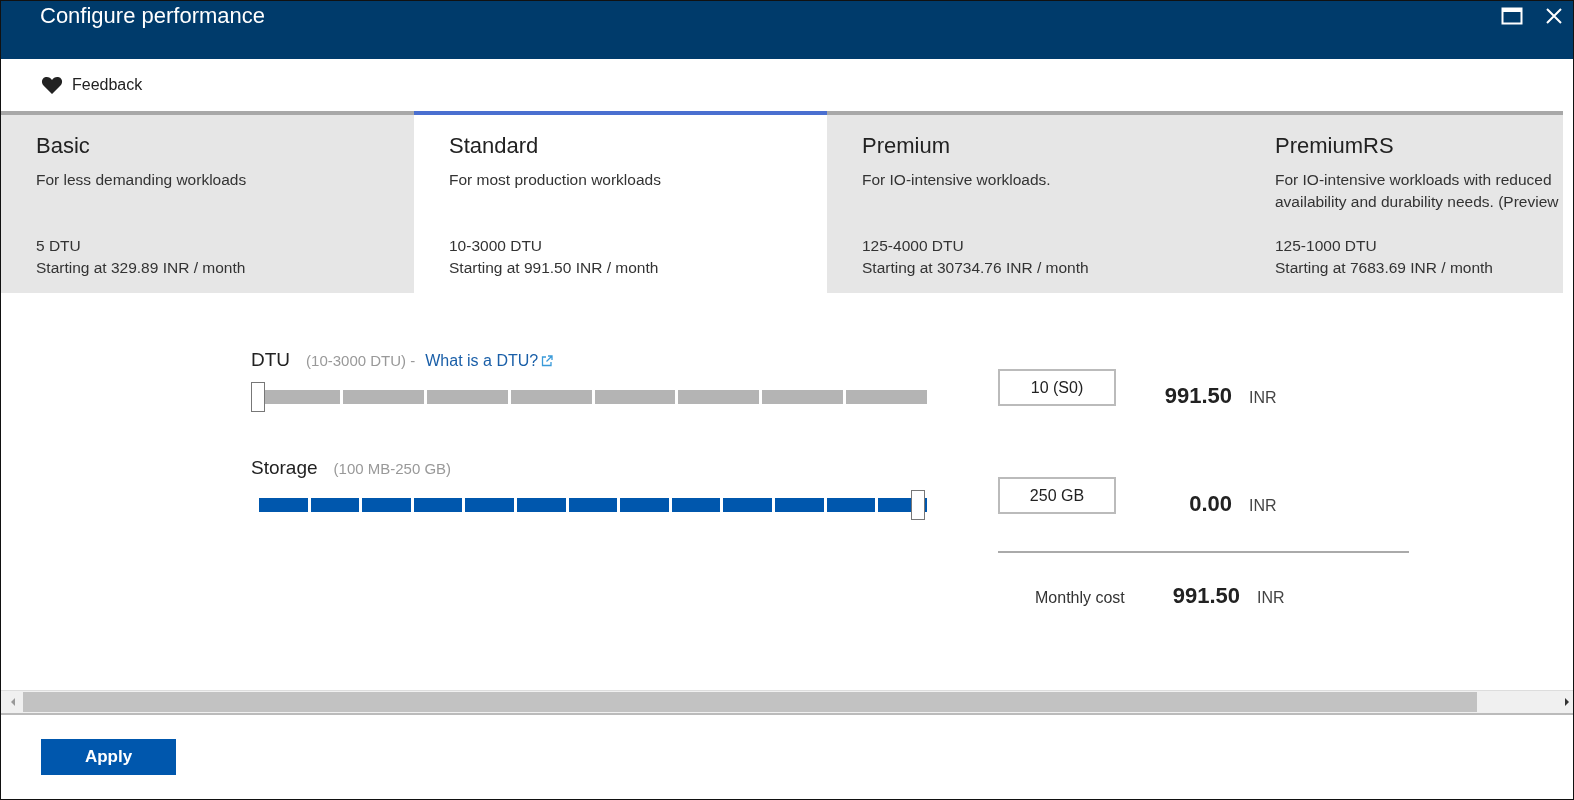 Image resolution: width=1574 pixels, height=800 pixels. What do you see at coordinates (152, 16) in the screenshot?
I see `window-title: Configure performance` at bounding box center [152, 16].